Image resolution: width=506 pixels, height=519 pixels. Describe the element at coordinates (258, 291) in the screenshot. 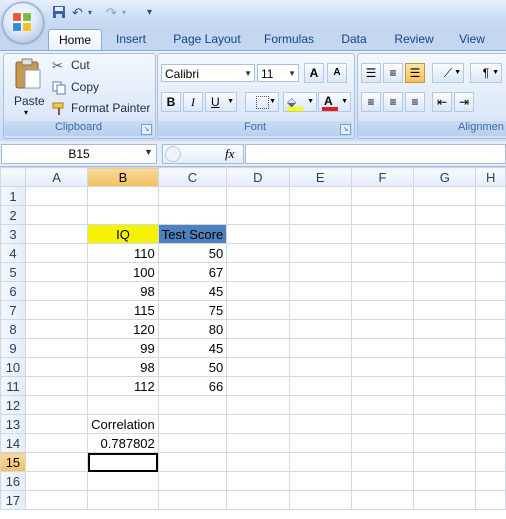

I see `cell-D6` at that location.